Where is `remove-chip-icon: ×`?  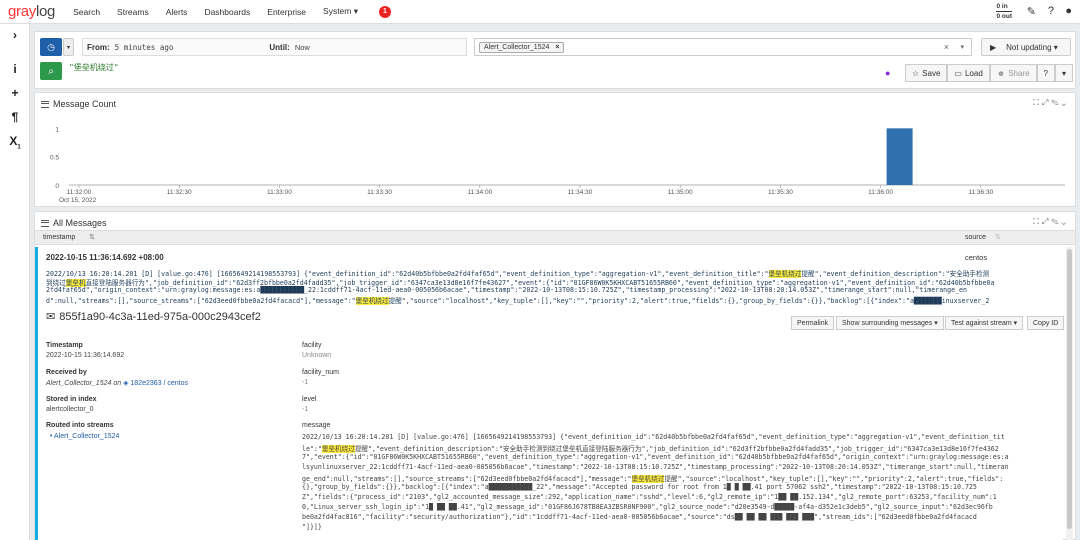 remove-chip-icon: × is located at coordinates (557, 47).